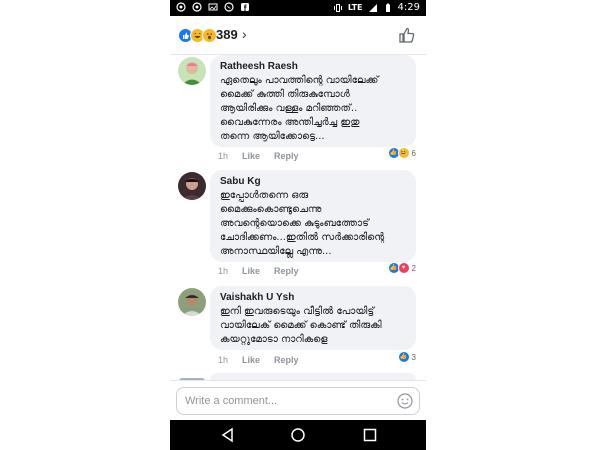 This screenshot has height=450, width=600. Describe the element at coordinates (245, 7) in the screenshot. I see `facebook-icon` at that location.